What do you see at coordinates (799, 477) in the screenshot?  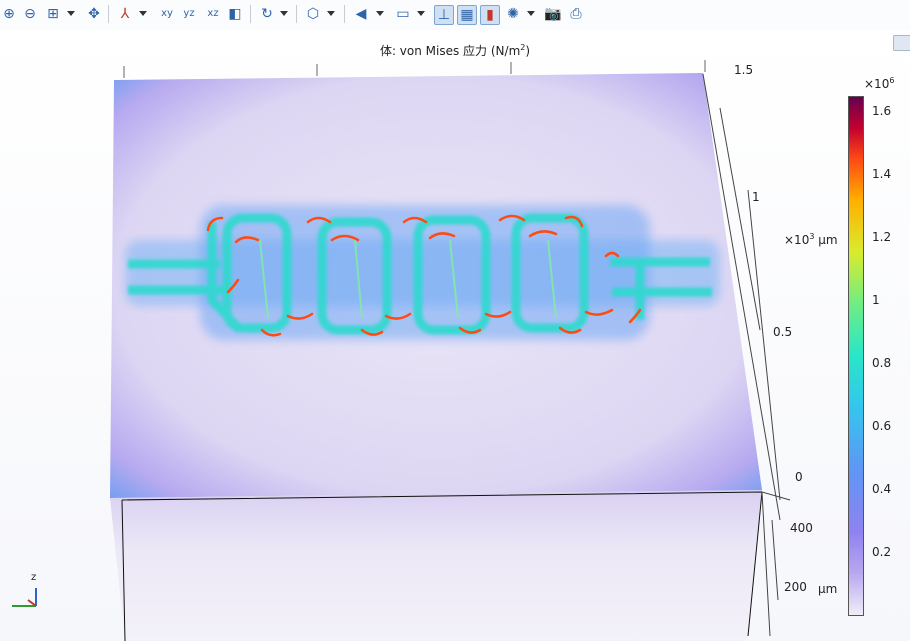 I see `axis-tick-label: 0` at bounding box center [799, 477].